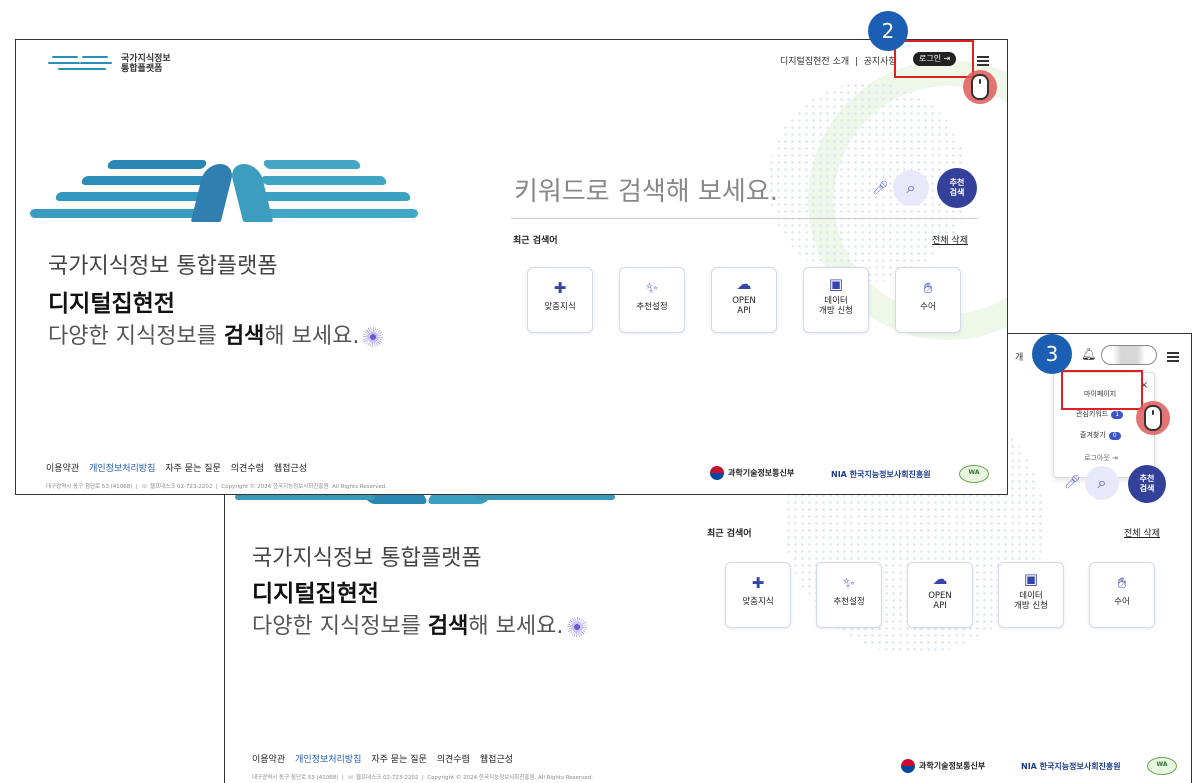 Image resolution: width=1201 pixels, height=783 pixels. Describe the element at coordinates (315, 594) in the screenshot. I see `hero-title-line2: 디지털집현전` at that location.